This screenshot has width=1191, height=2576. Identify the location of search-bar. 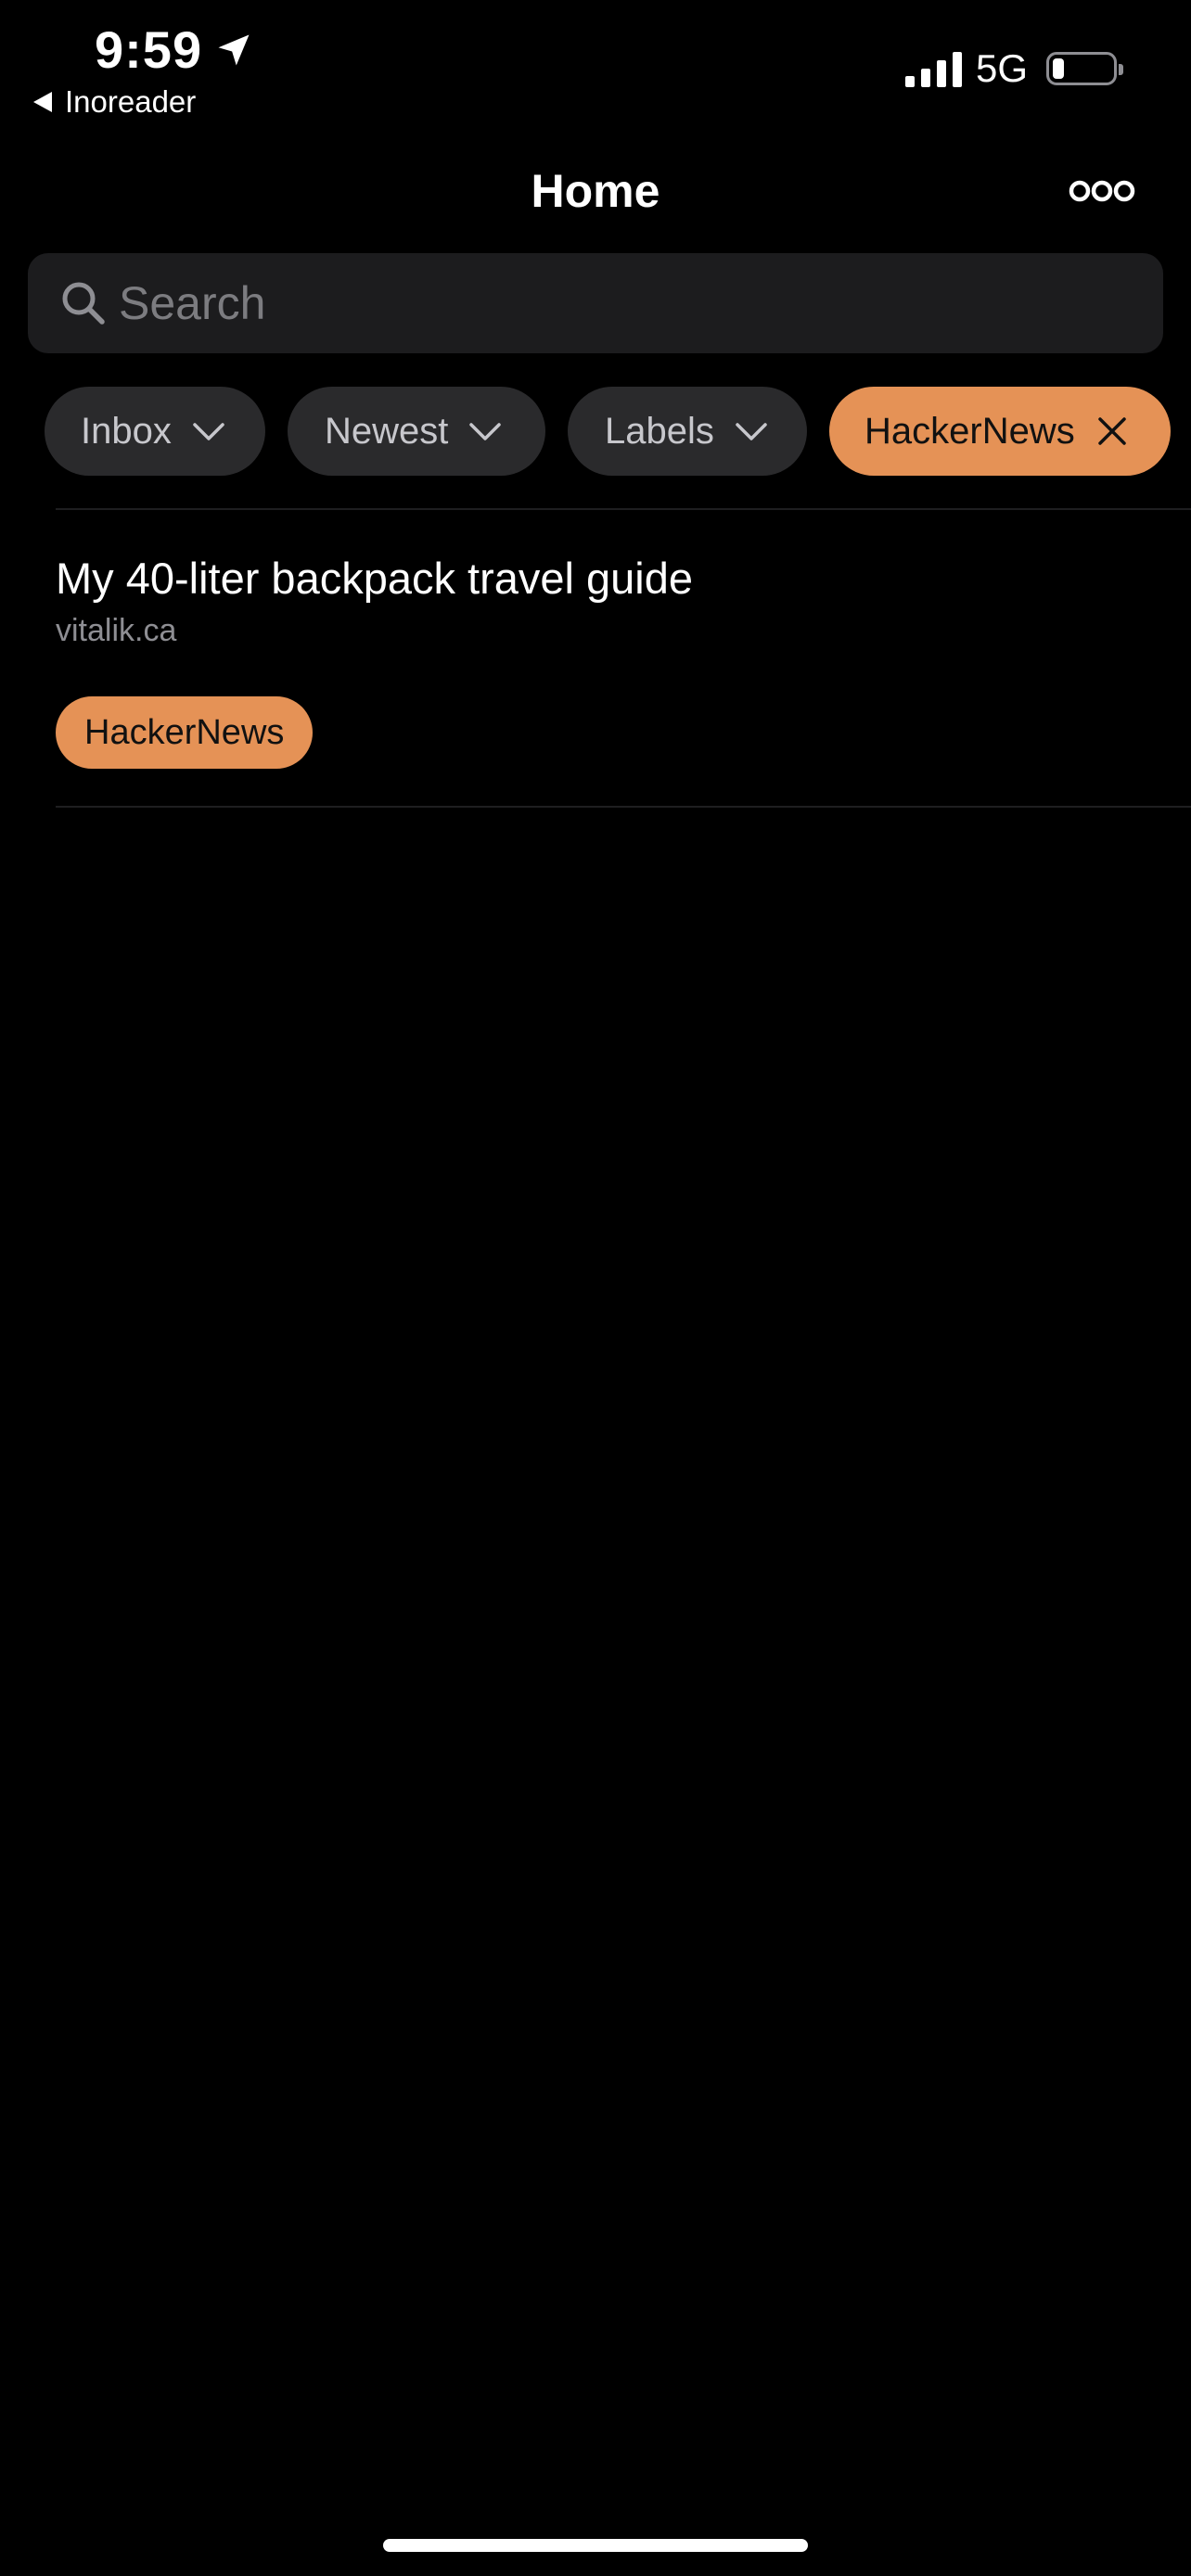
(595, 303).